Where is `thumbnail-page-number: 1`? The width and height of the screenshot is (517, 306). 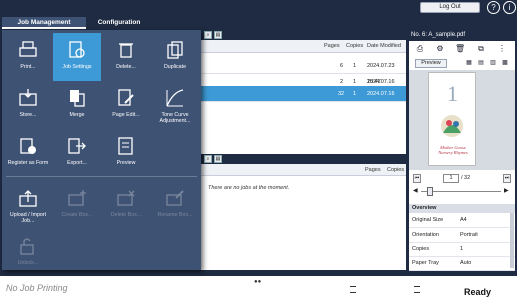 thumbnail-page-number: 1 is located at coordinates (452, 93).